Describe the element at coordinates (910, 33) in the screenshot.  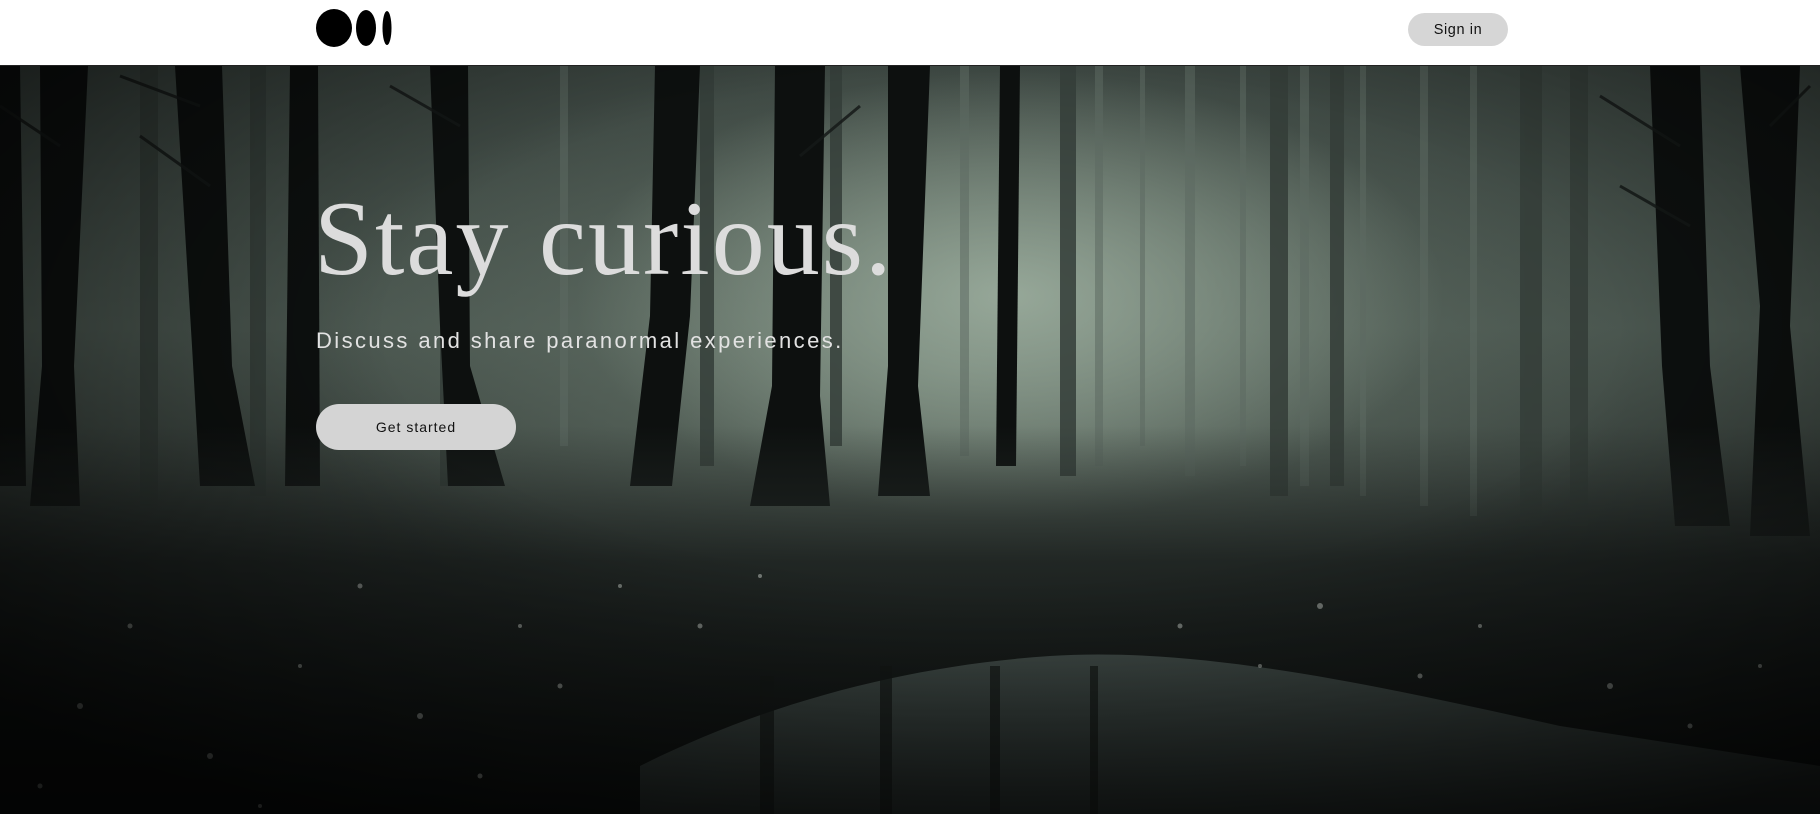
I see `top-navbar: Sign in` at that location.